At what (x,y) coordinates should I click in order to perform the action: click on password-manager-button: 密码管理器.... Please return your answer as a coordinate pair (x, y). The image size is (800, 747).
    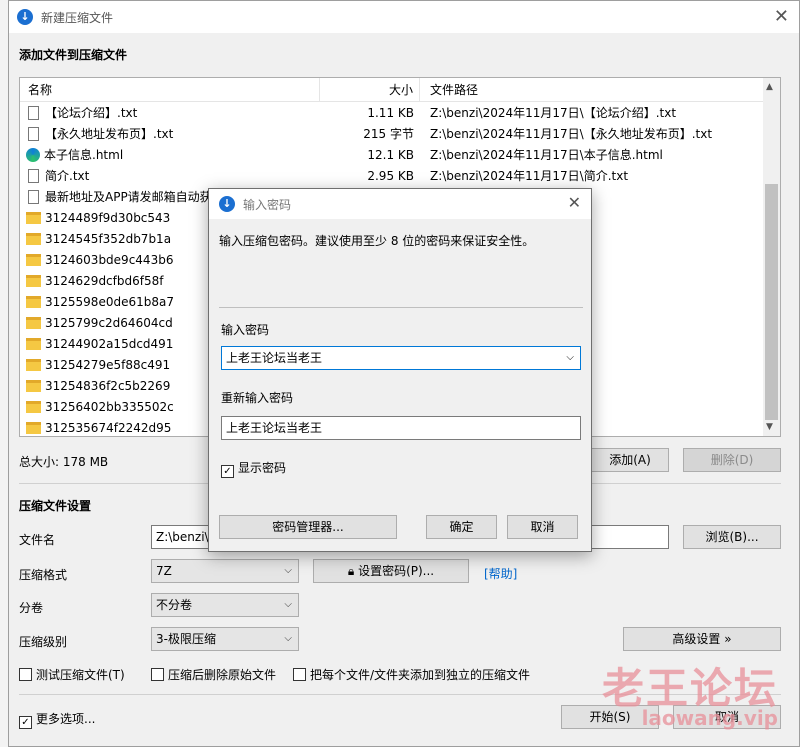
    Looking at the image, I should click on (308, 527).